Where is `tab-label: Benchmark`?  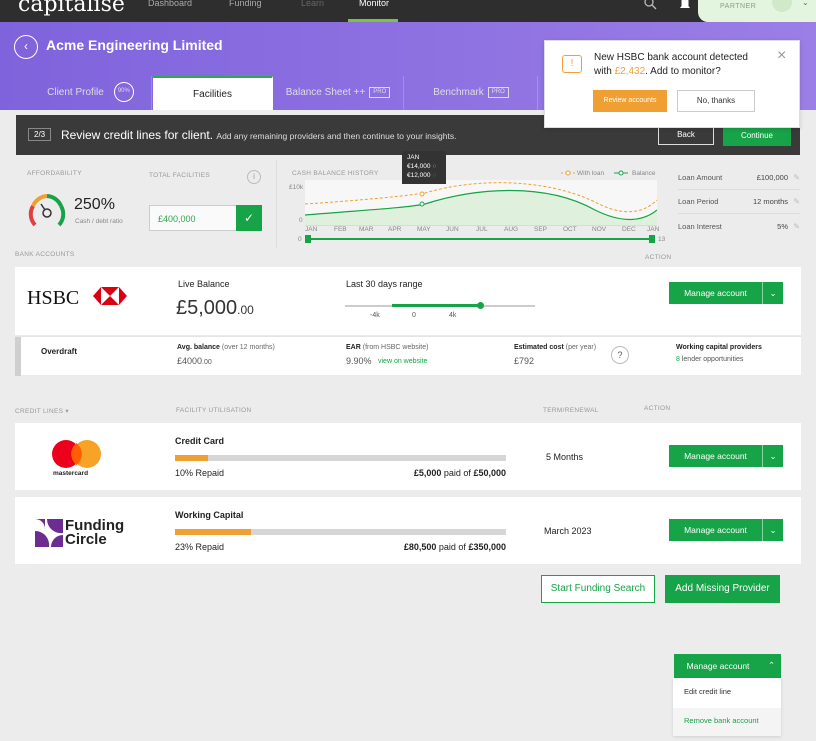 tab-label: Benchmark is located at coordinates (458, 92).